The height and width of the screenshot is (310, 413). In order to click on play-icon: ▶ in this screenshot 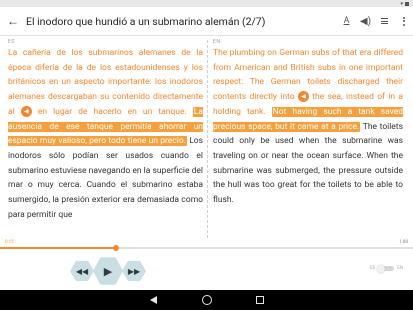, I will do `click(108, 271)`.